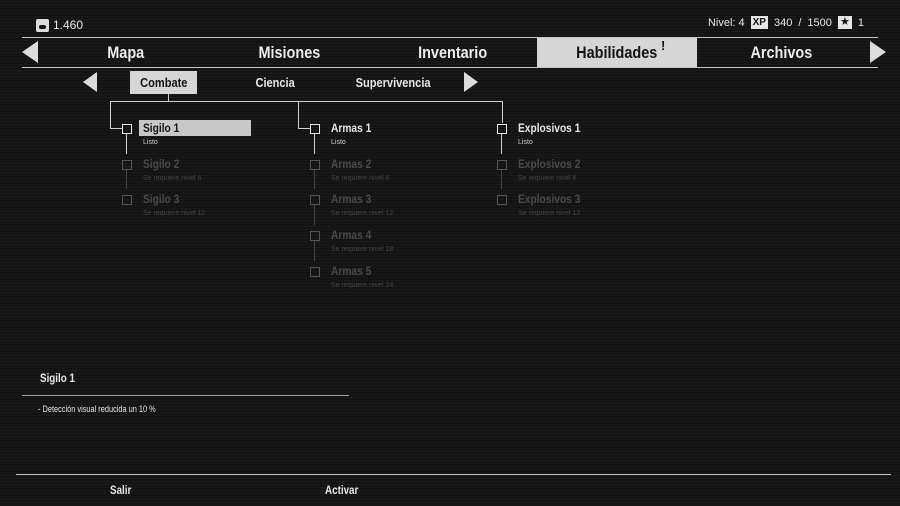 This screenshot has height=506, width=900. I want to click on details-description: - Detección visual reducida un 10 %, so click(97, 409).